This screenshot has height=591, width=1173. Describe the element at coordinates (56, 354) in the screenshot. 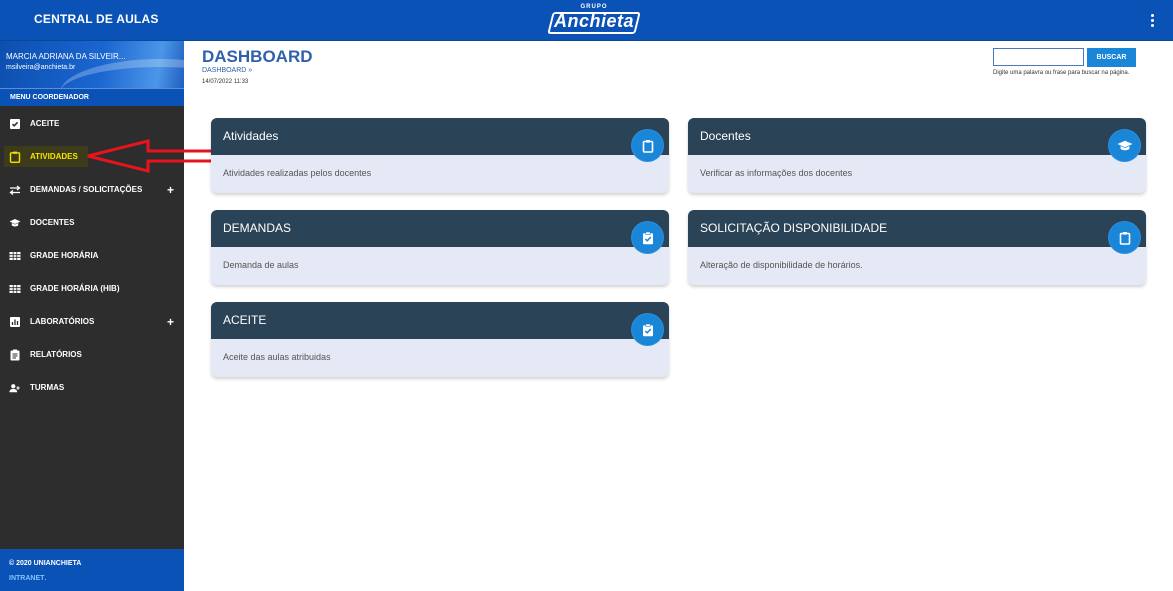

I see `sidebar-item-label: RELATÓRIOS` at that location.